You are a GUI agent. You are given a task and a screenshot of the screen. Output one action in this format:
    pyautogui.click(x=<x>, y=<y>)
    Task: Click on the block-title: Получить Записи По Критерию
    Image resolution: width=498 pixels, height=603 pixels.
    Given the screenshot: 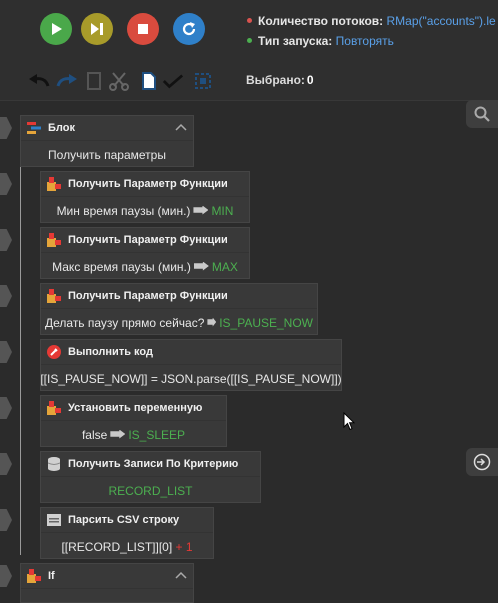 What is the action you would take?
    pyautogui.click(x=153, y=464)
    